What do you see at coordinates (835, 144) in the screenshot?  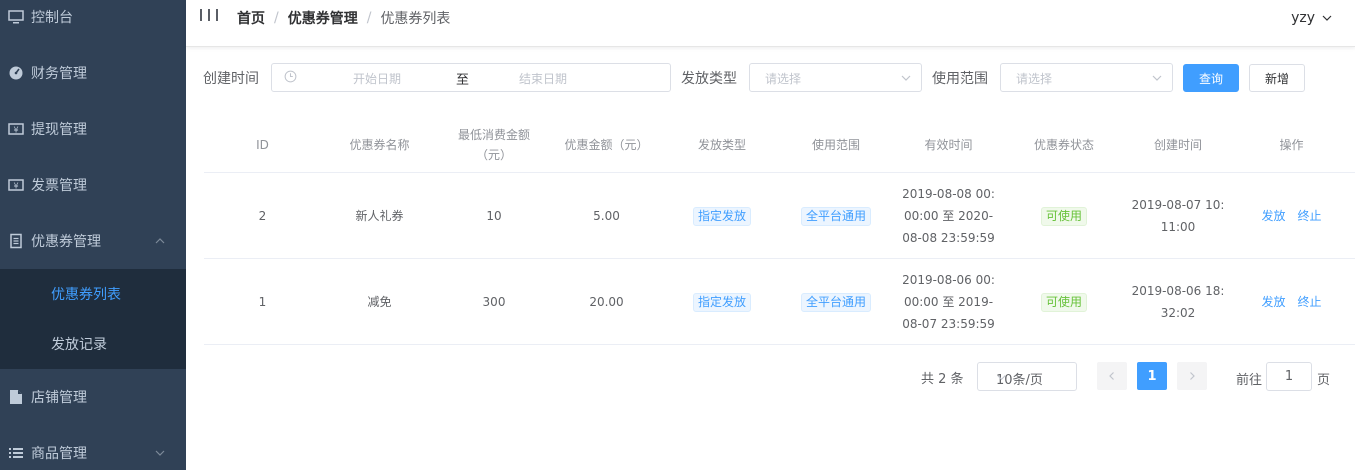 I see `column-header: 使用范围` at bounding box center [835, 144].